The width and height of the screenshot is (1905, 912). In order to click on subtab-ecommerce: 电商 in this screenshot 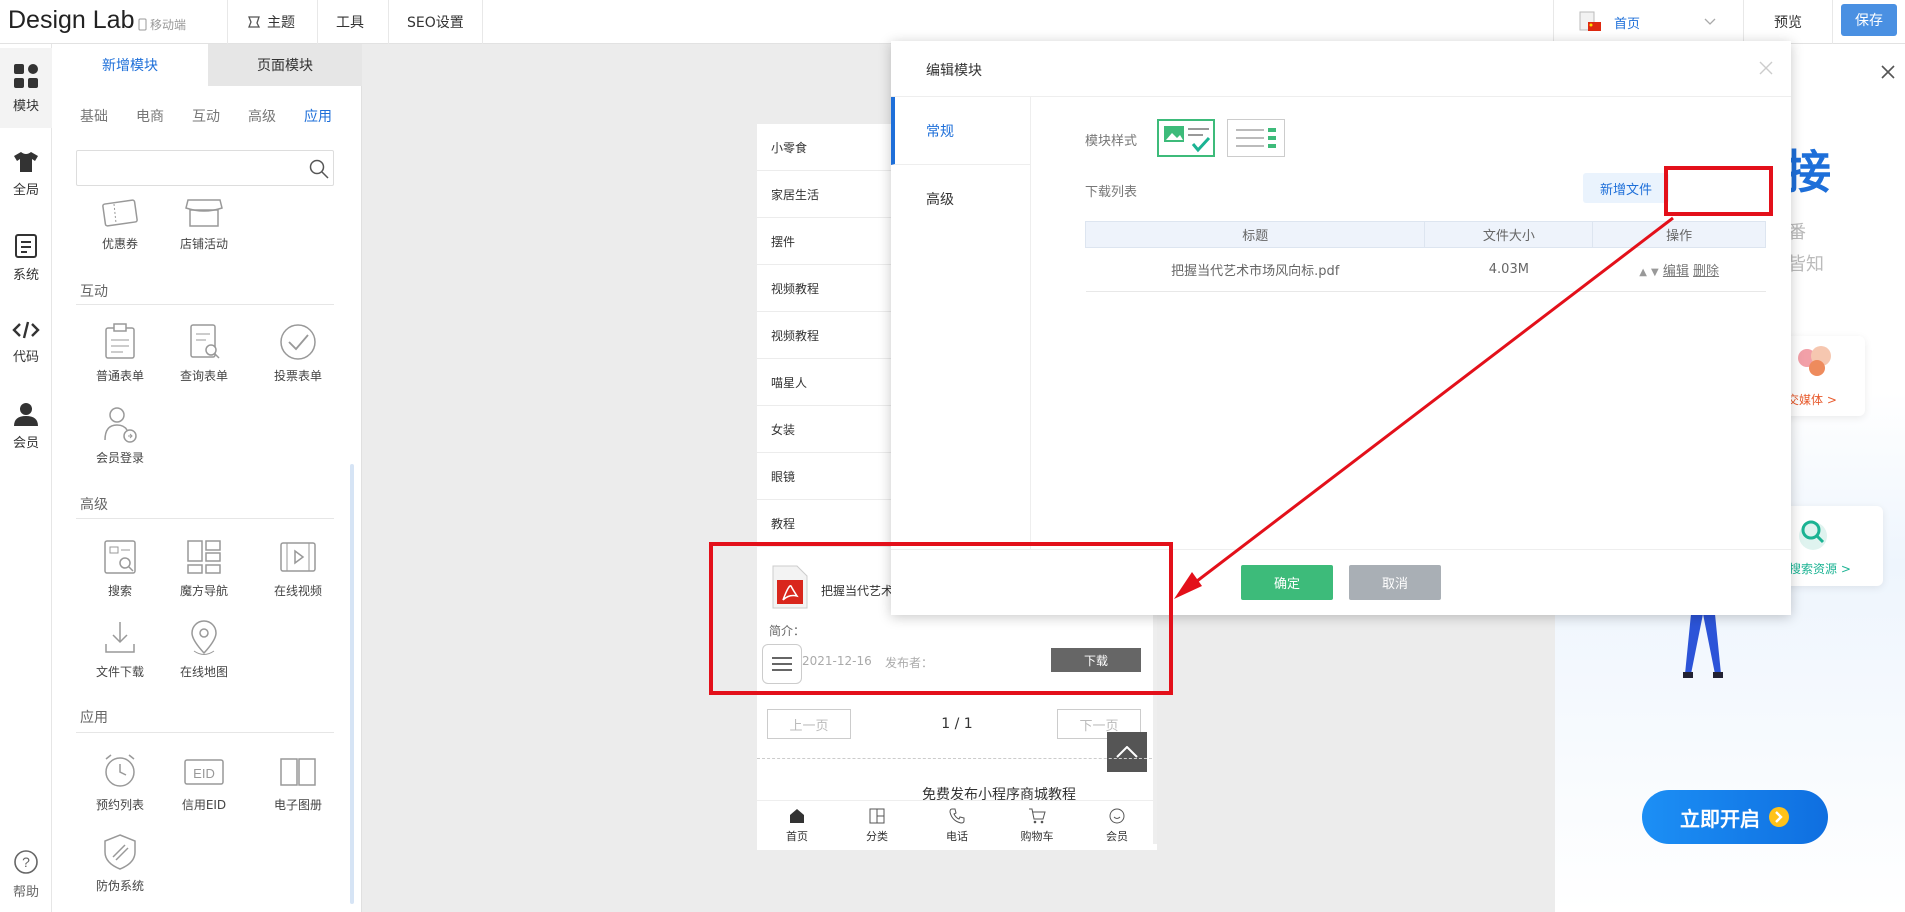, I will do `click(150, 116)`.